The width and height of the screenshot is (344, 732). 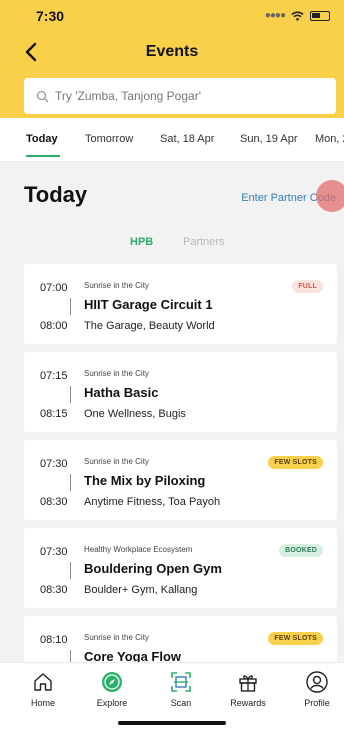 I want to click on page-title: Events, so click(x=172, y=51).